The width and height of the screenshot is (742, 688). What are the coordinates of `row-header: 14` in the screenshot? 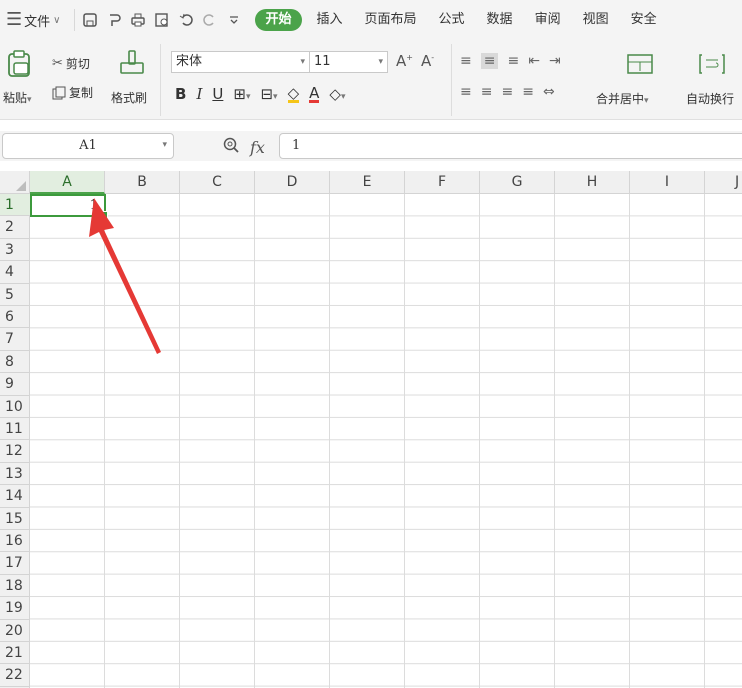 It's located at (15, 496).